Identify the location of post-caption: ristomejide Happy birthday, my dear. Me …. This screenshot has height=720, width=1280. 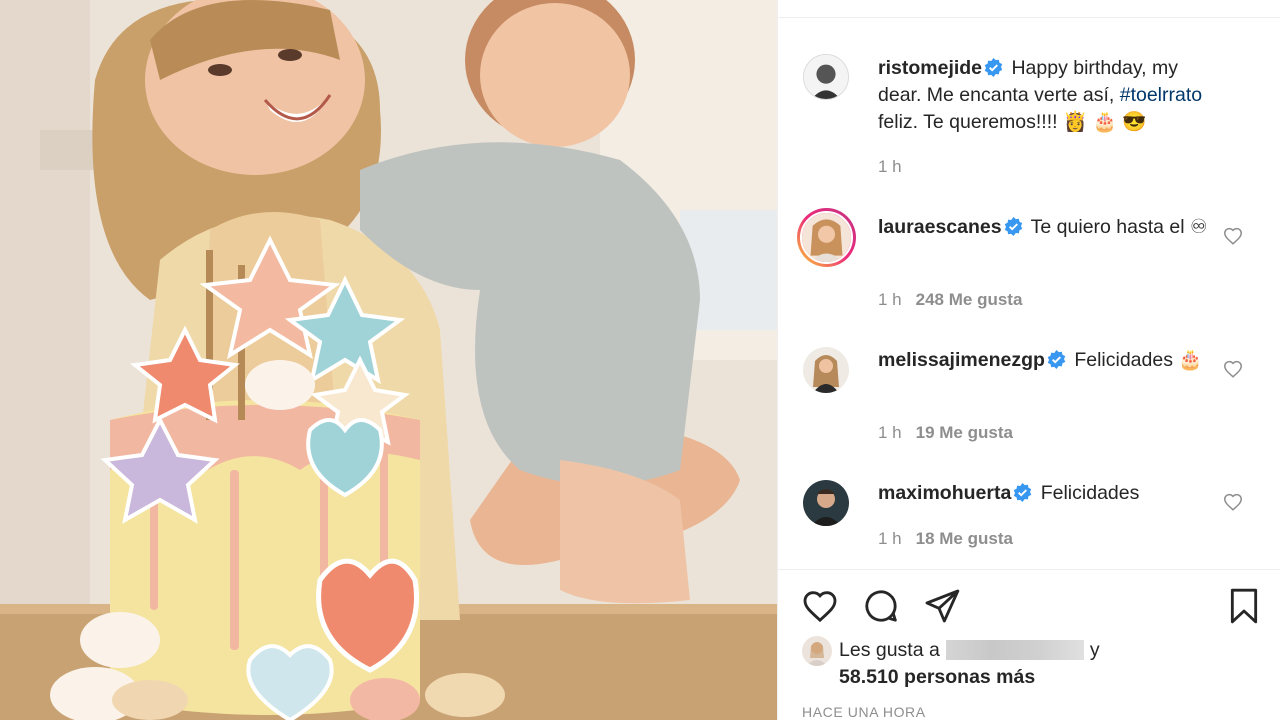
(1048, 95).